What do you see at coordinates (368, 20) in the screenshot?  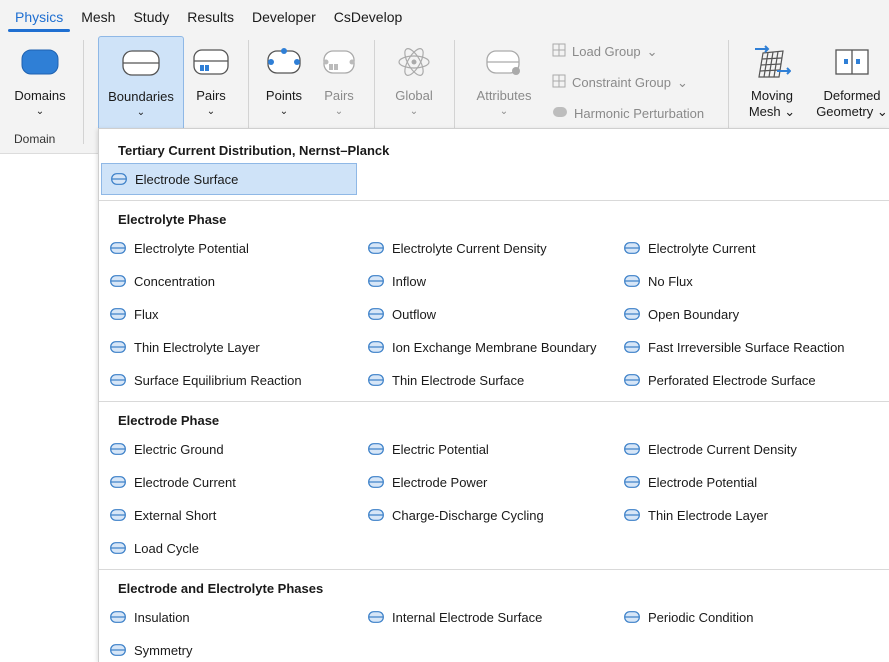 I see `tab-csdevelop: CsDevelop` at bounding box center [368, 20].